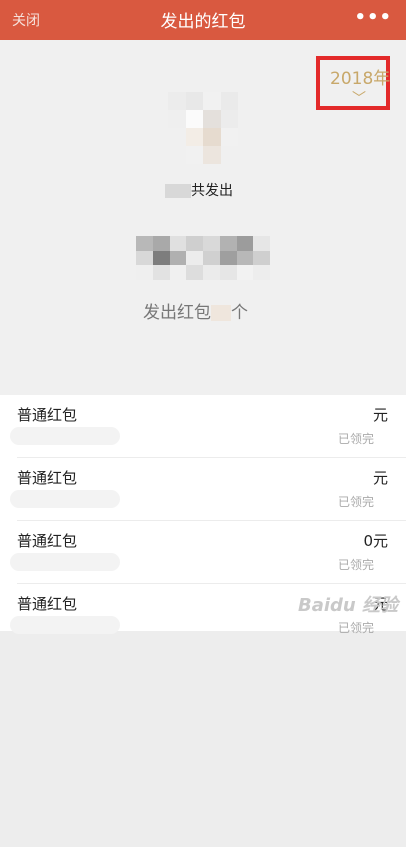 The width and height of the screenshot is (406, 847). What do you see at coordinates (203, 552) in the screenshot?
I see `list-item: 普通红包 0元 已领完` at bounding box center [203, 552].